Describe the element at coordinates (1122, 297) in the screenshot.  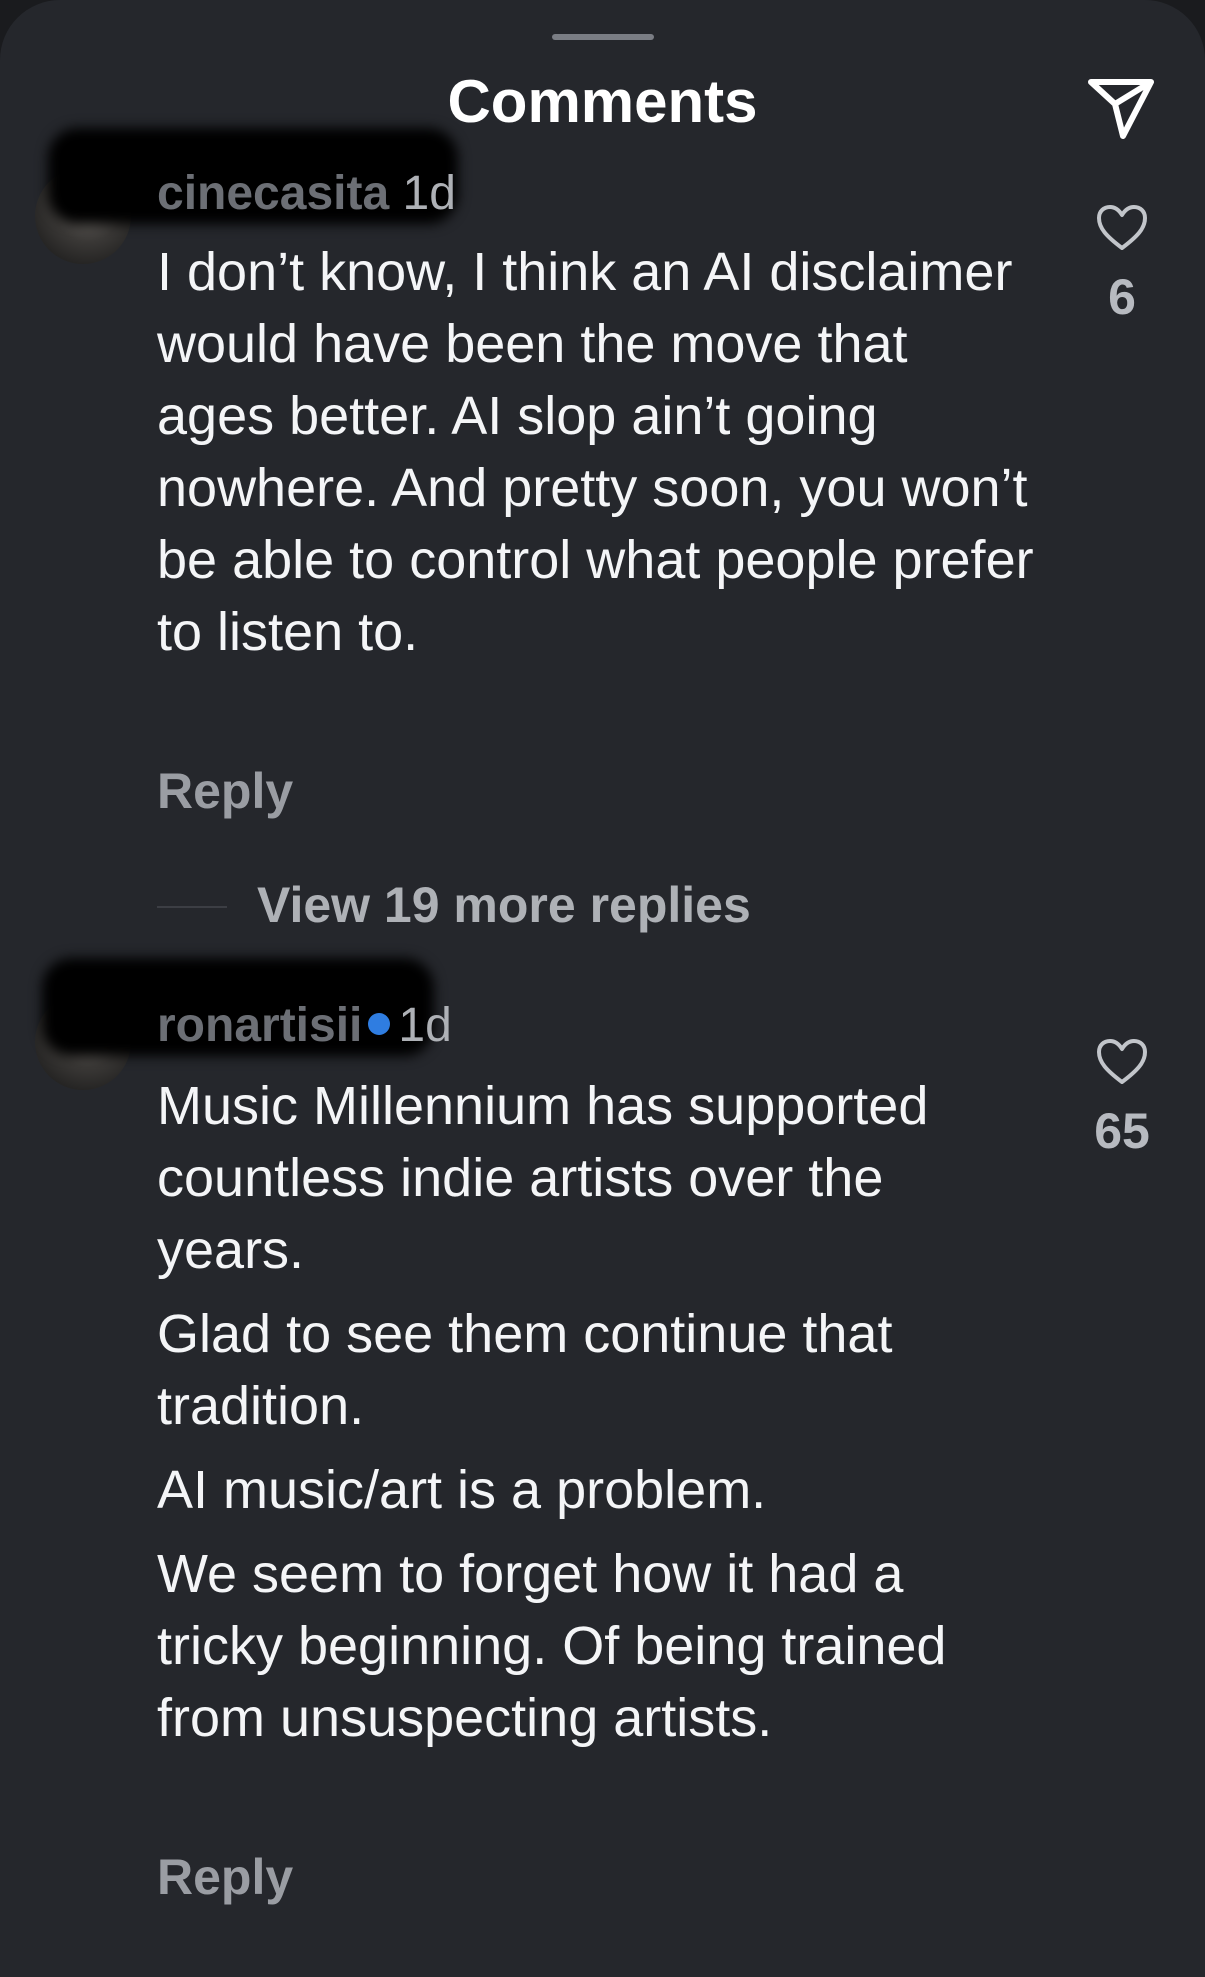
I see `like-count: 6` at that location.